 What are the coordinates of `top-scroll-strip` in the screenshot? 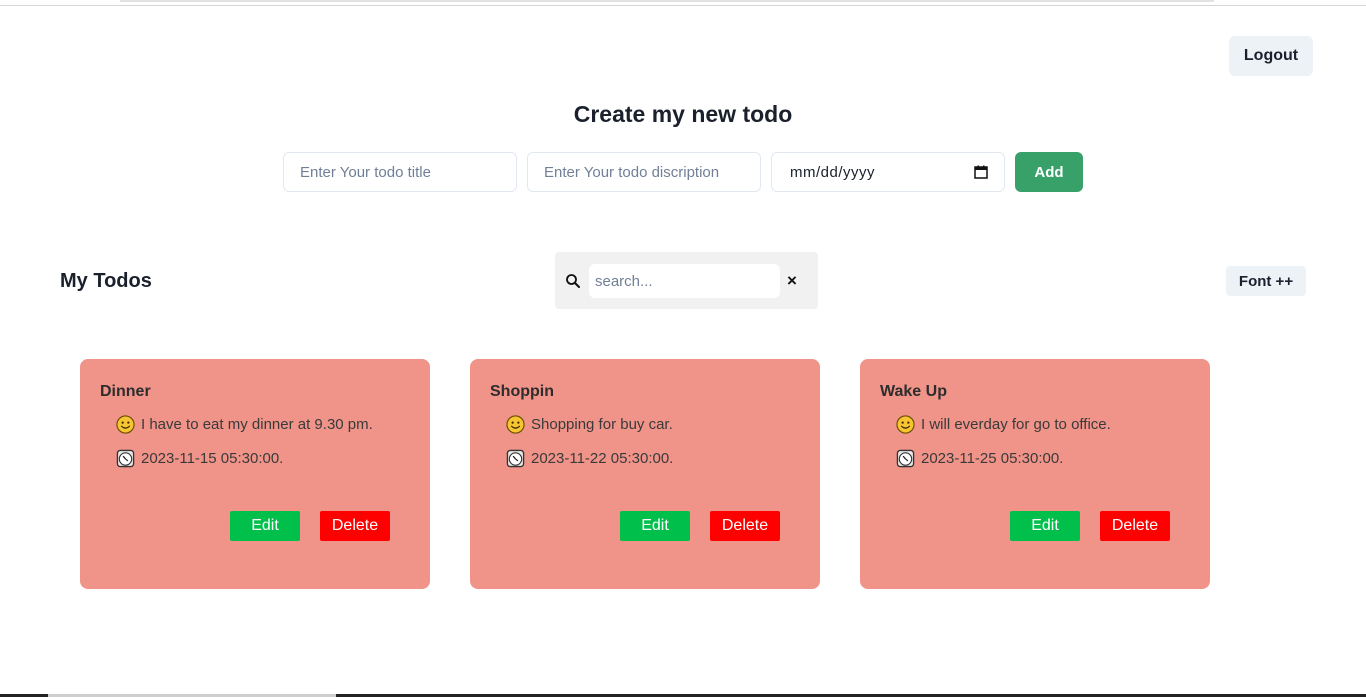 It's located at (667, 1).